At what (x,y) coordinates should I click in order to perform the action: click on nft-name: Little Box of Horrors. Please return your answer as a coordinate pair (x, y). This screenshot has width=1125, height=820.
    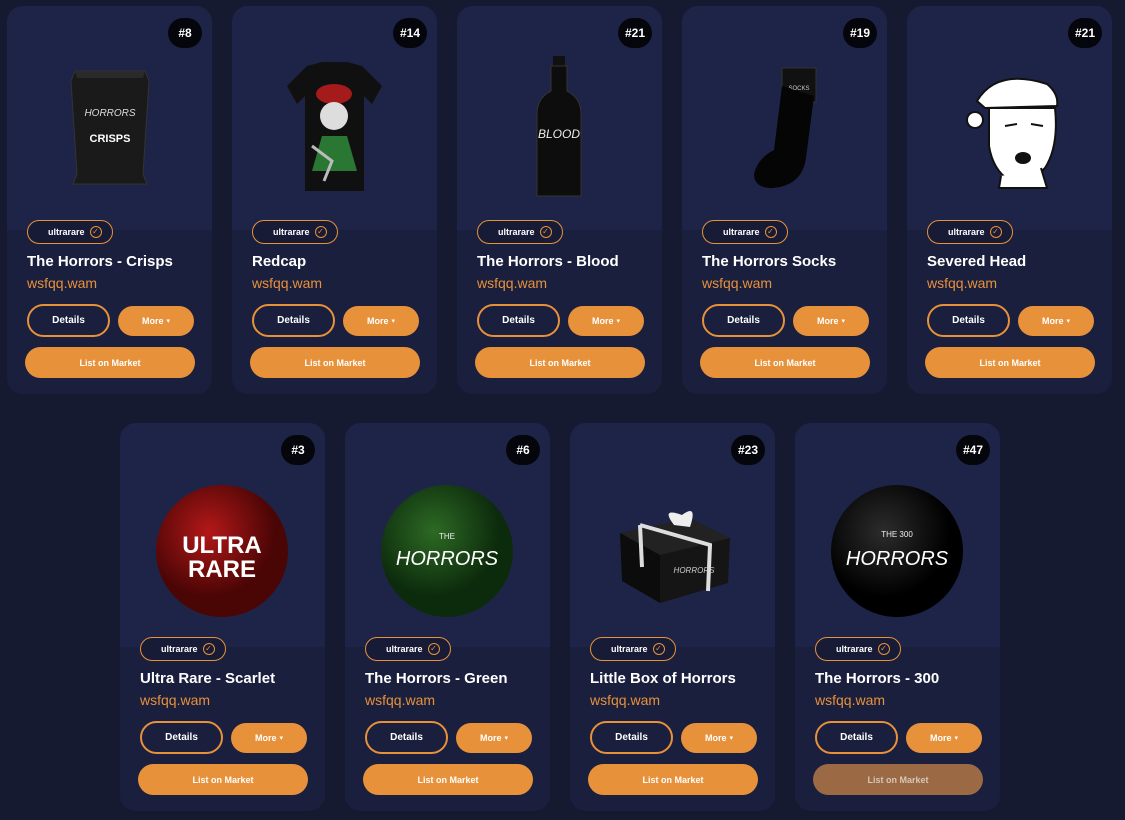
    Looking at the image, I should click on (663, 678).